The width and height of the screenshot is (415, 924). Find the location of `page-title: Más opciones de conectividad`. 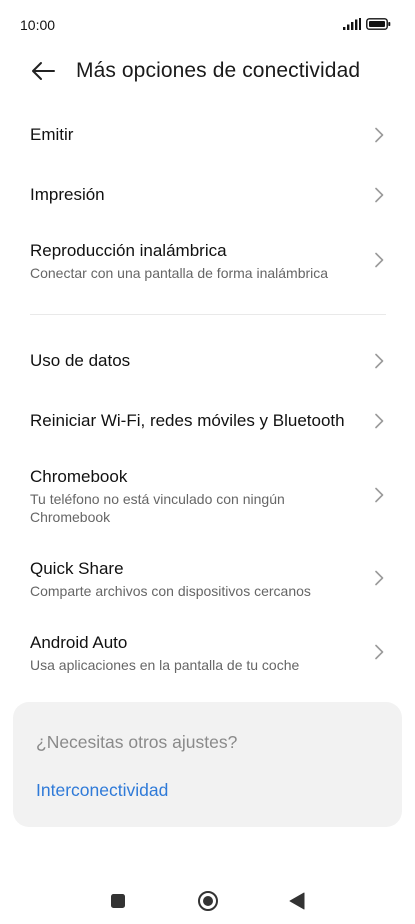

page-title: Más opciones de conectividad is located at coordinates (218, 70).